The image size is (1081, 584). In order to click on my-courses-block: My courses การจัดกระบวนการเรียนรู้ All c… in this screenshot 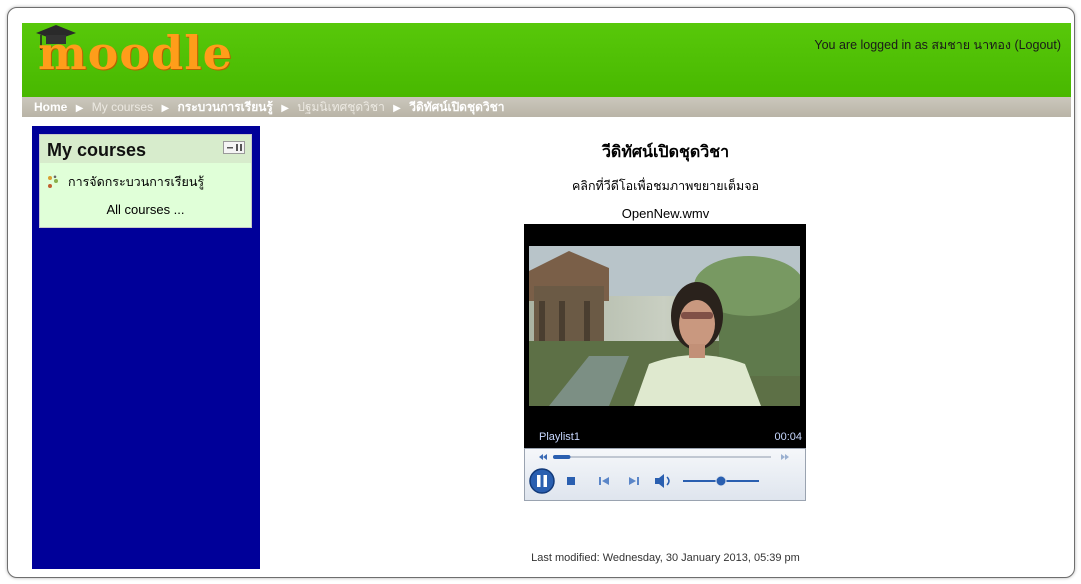, I will do `click(145, 181)`.